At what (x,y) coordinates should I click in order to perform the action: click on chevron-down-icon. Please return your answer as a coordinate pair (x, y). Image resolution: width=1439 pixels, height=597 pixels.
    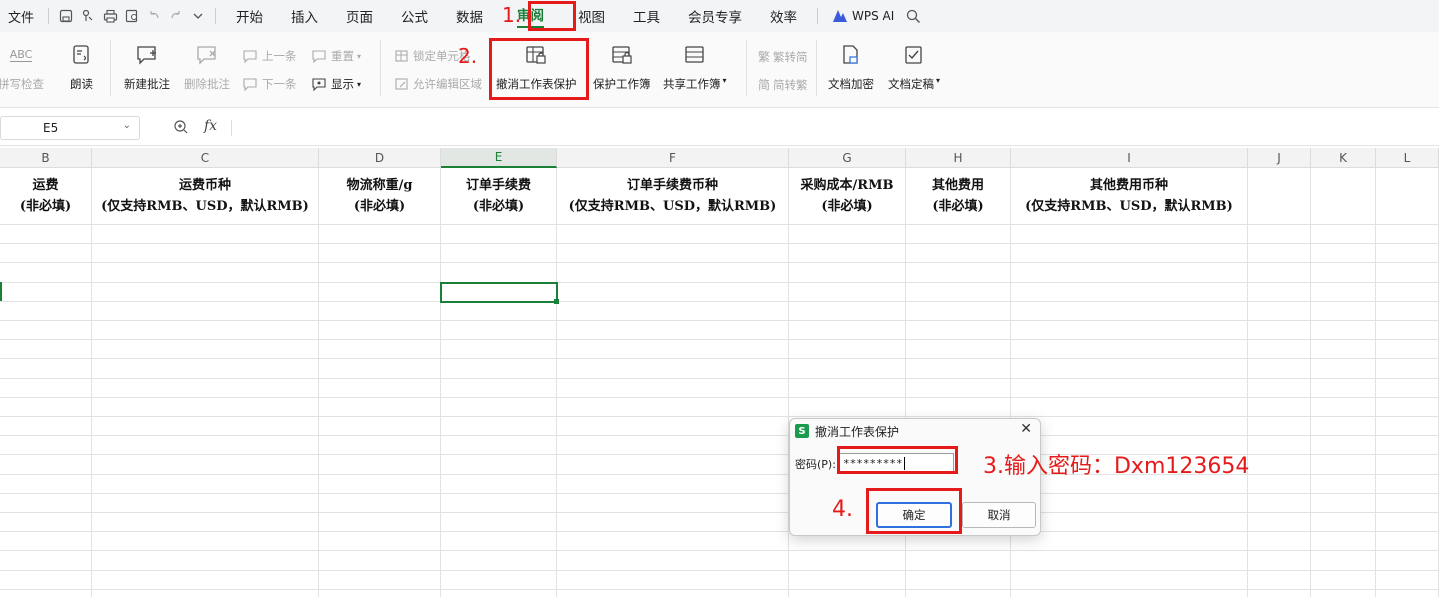
    Looking at the image, I should click on (198, 16).